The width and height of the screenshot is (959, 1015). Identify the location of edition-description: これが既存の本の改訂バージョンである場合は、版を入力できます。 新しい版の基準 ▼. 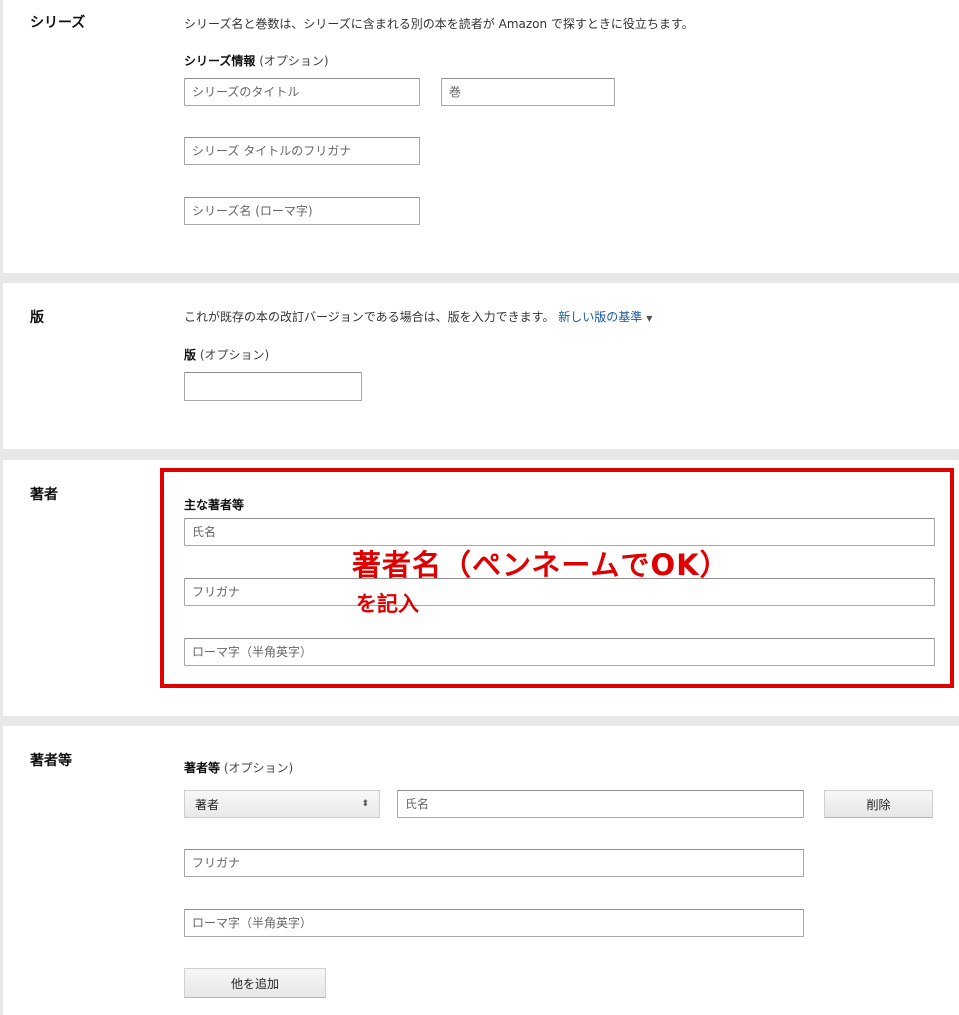
(418, 316).